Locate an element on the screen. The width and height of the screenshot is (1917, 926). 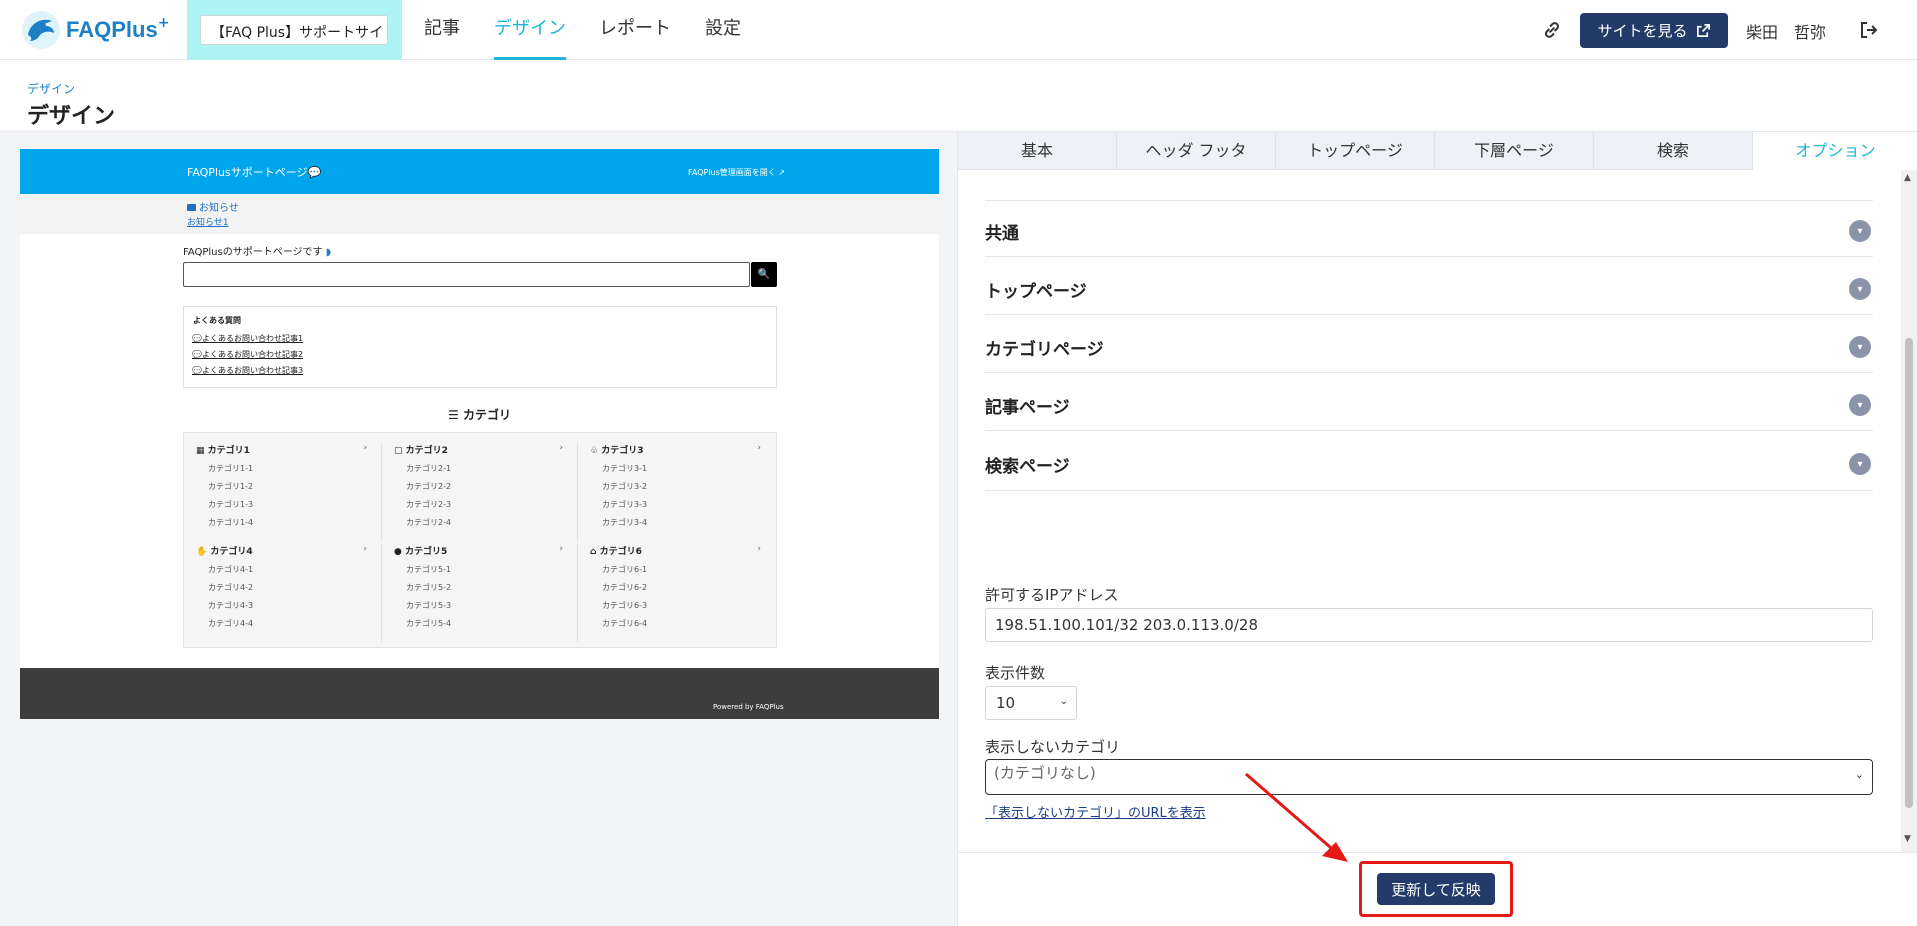
panel-scrollbar: ▲ ▼ is located at coordinates (1909, 511).